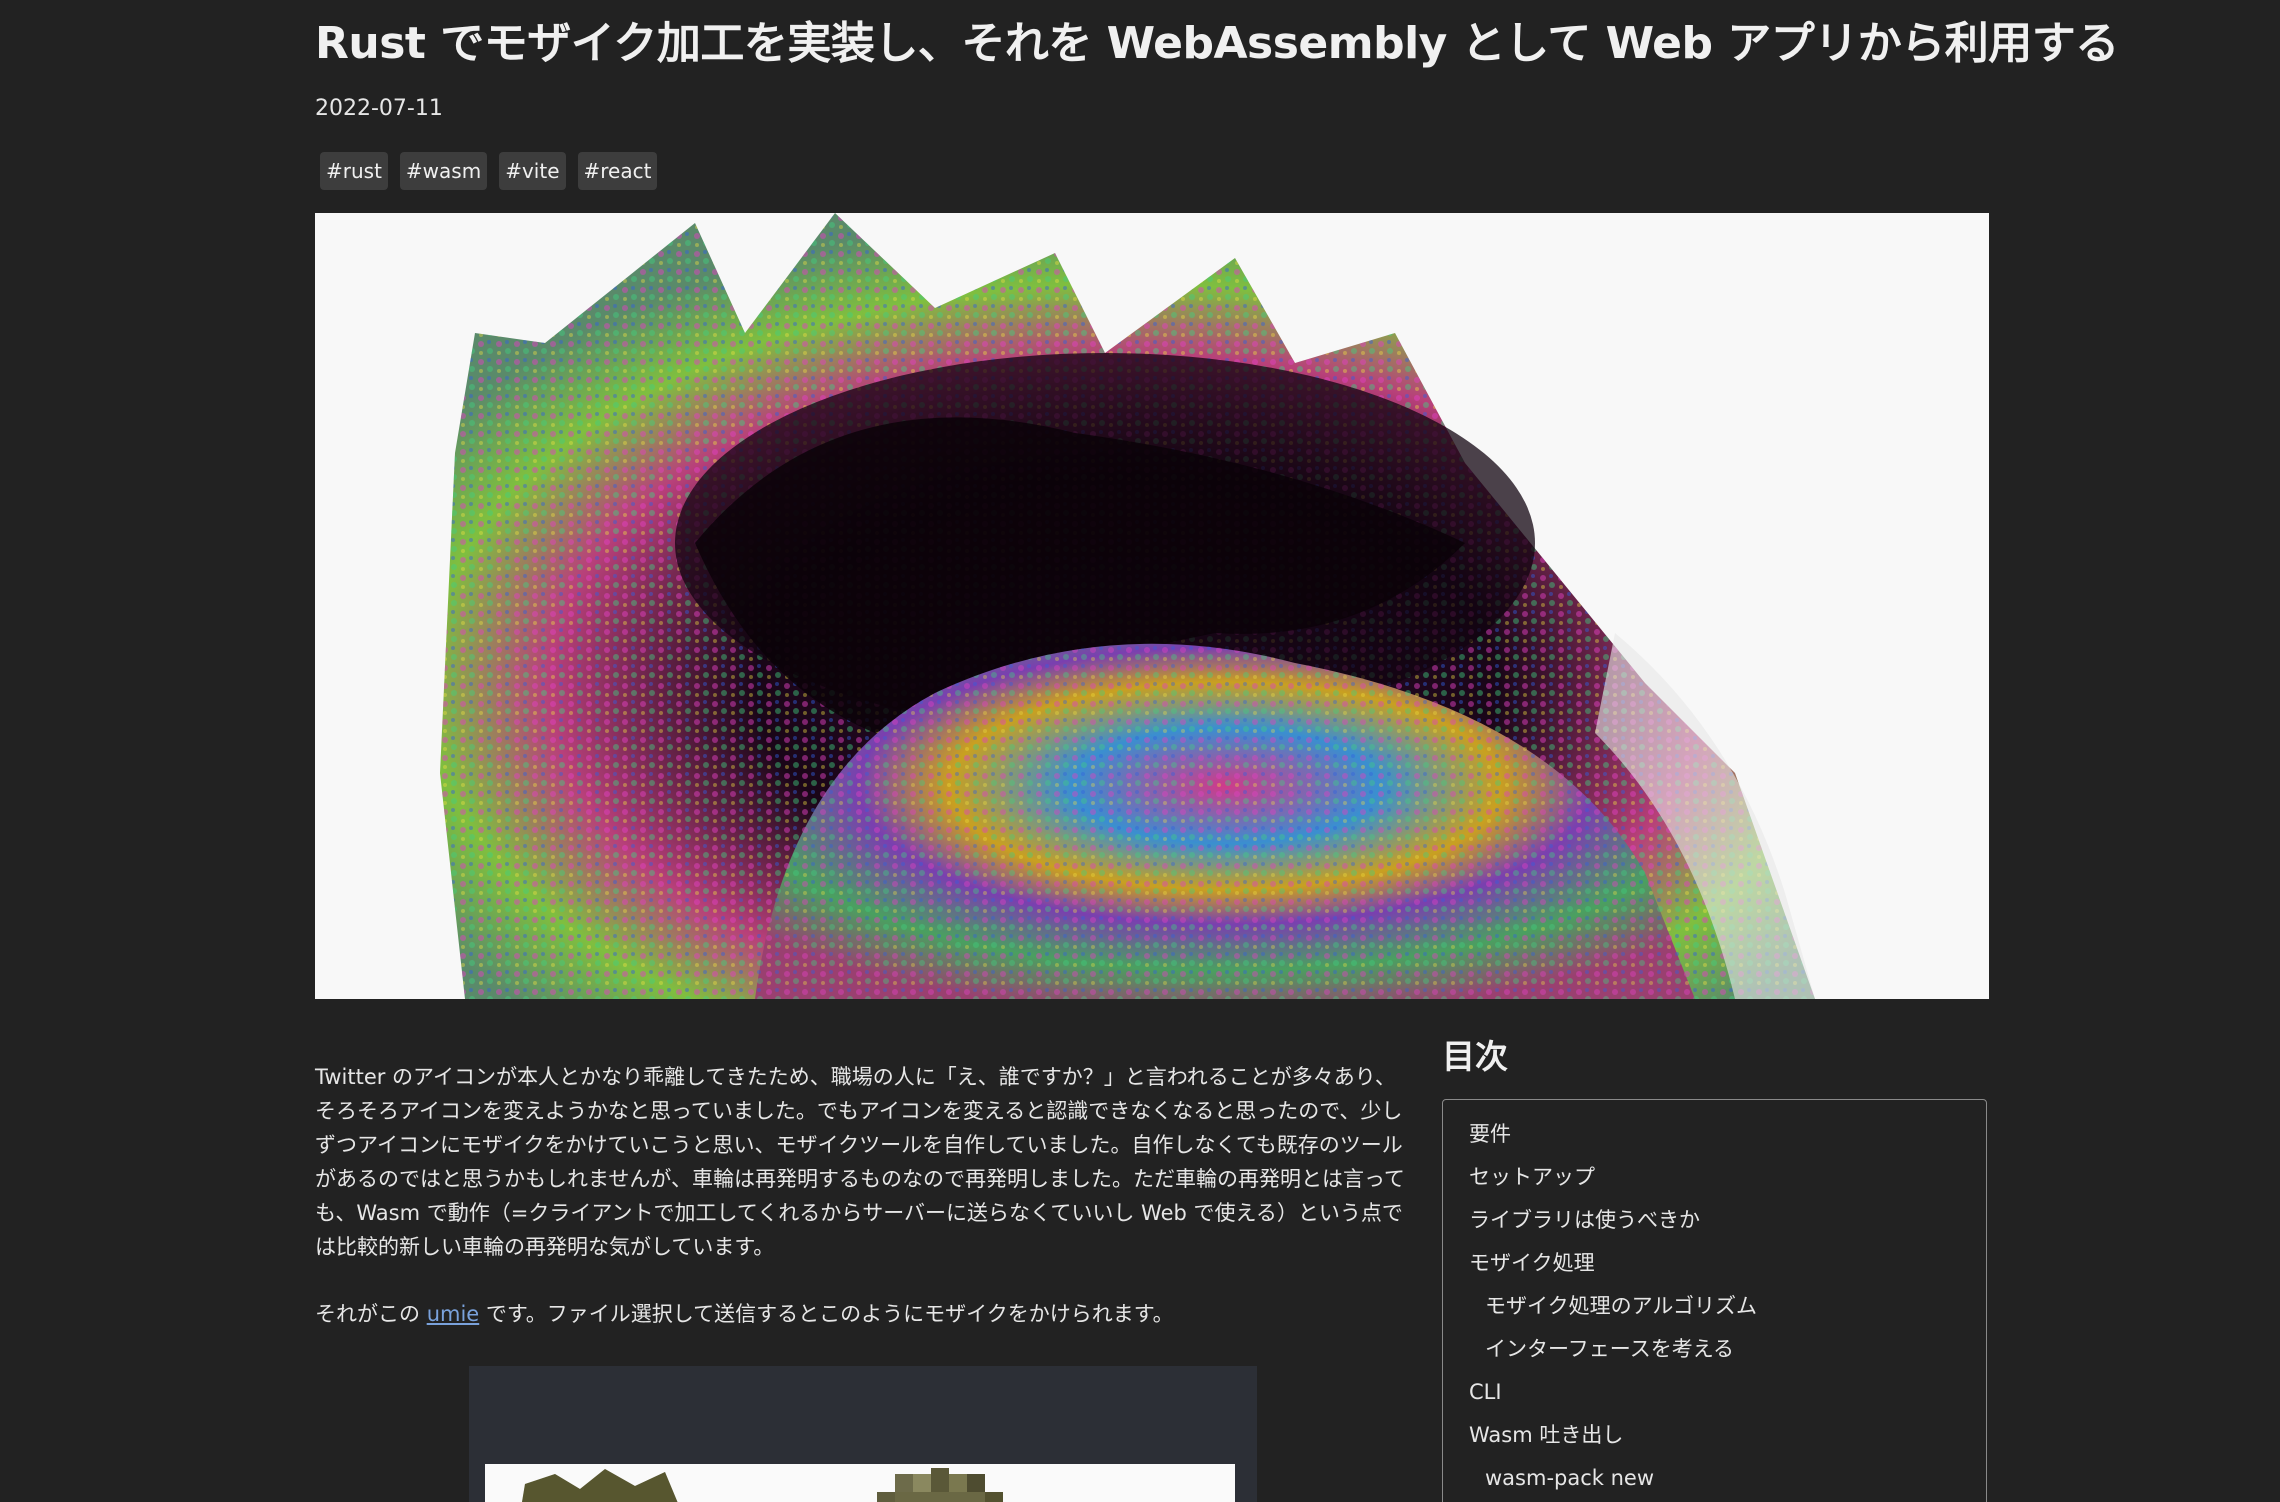  What do you see at coordinates (443, 171) in the screenshot?
I see `tag-wasm: #wasm` at bounding box center [443, 171].